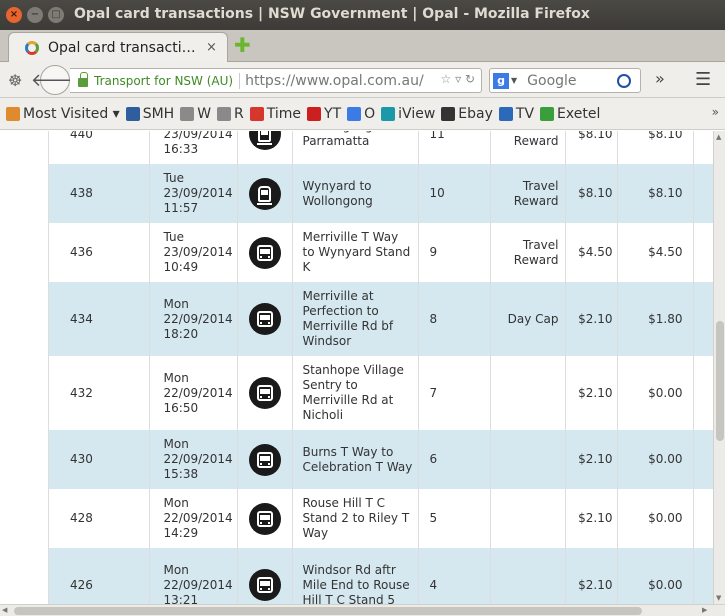 This screenshot has height=616, width=725. I want to click on vertical-scrollbar: ▲ ▼, so click(719, 367).